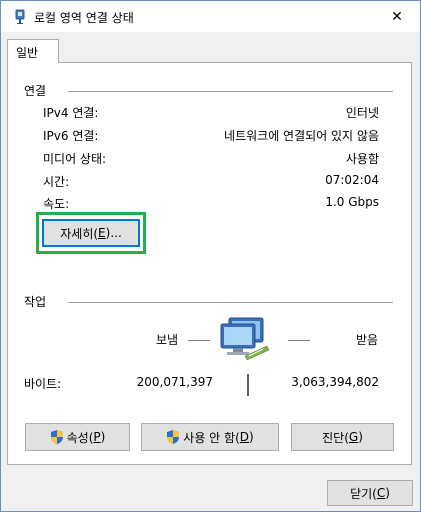 The image size is (421, 512). I want to click on received-line, so click(299, 340).